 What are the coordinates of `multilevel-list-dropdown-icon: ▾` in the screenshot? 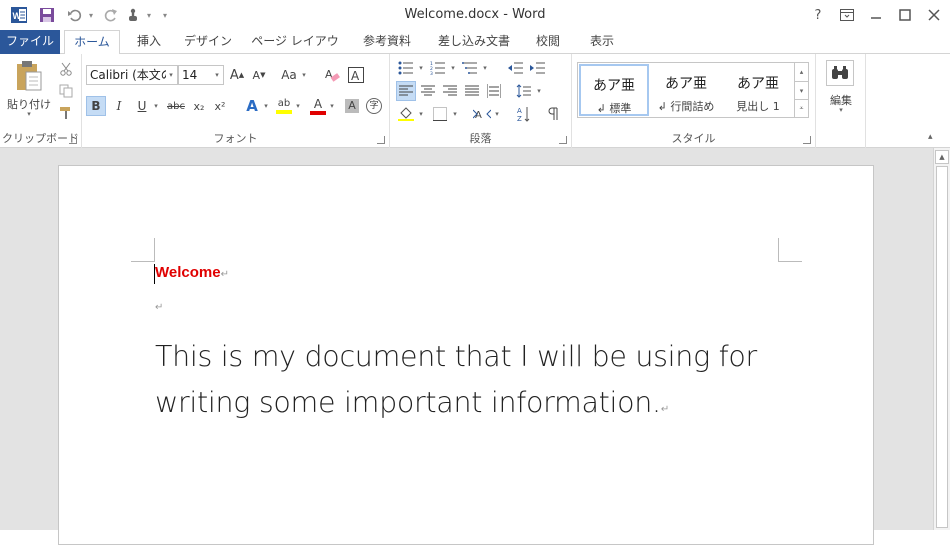 It's located at (485, 68).